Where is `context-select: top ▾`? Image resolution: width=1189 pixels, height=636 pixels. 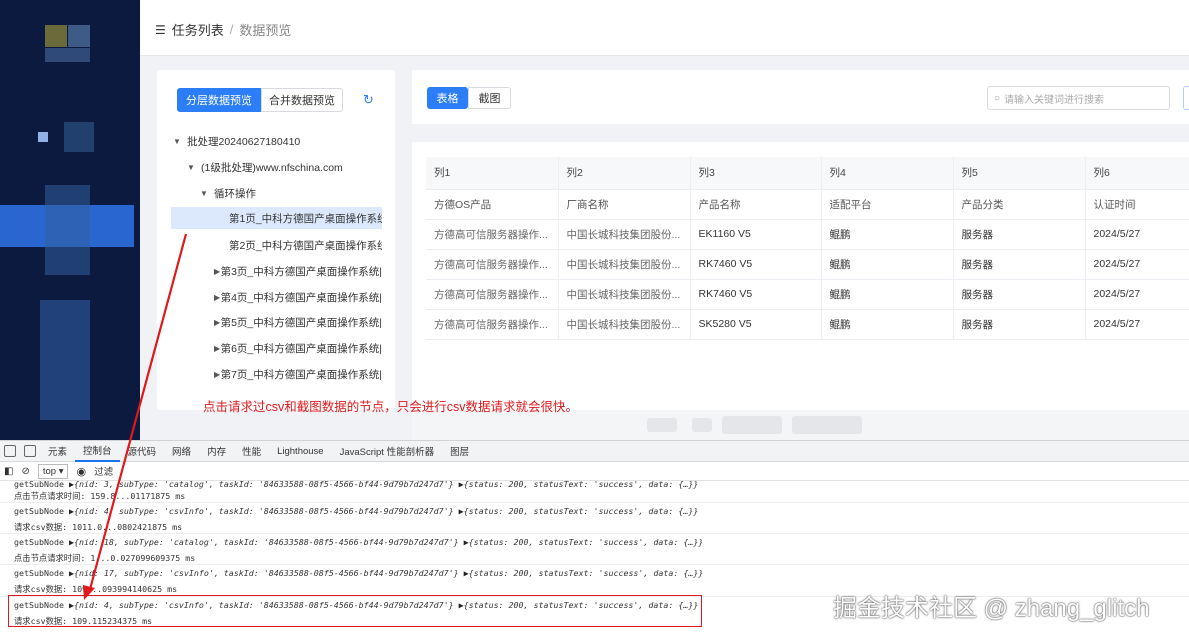 context-select: top ▾ is located at coordinates (53, 471).